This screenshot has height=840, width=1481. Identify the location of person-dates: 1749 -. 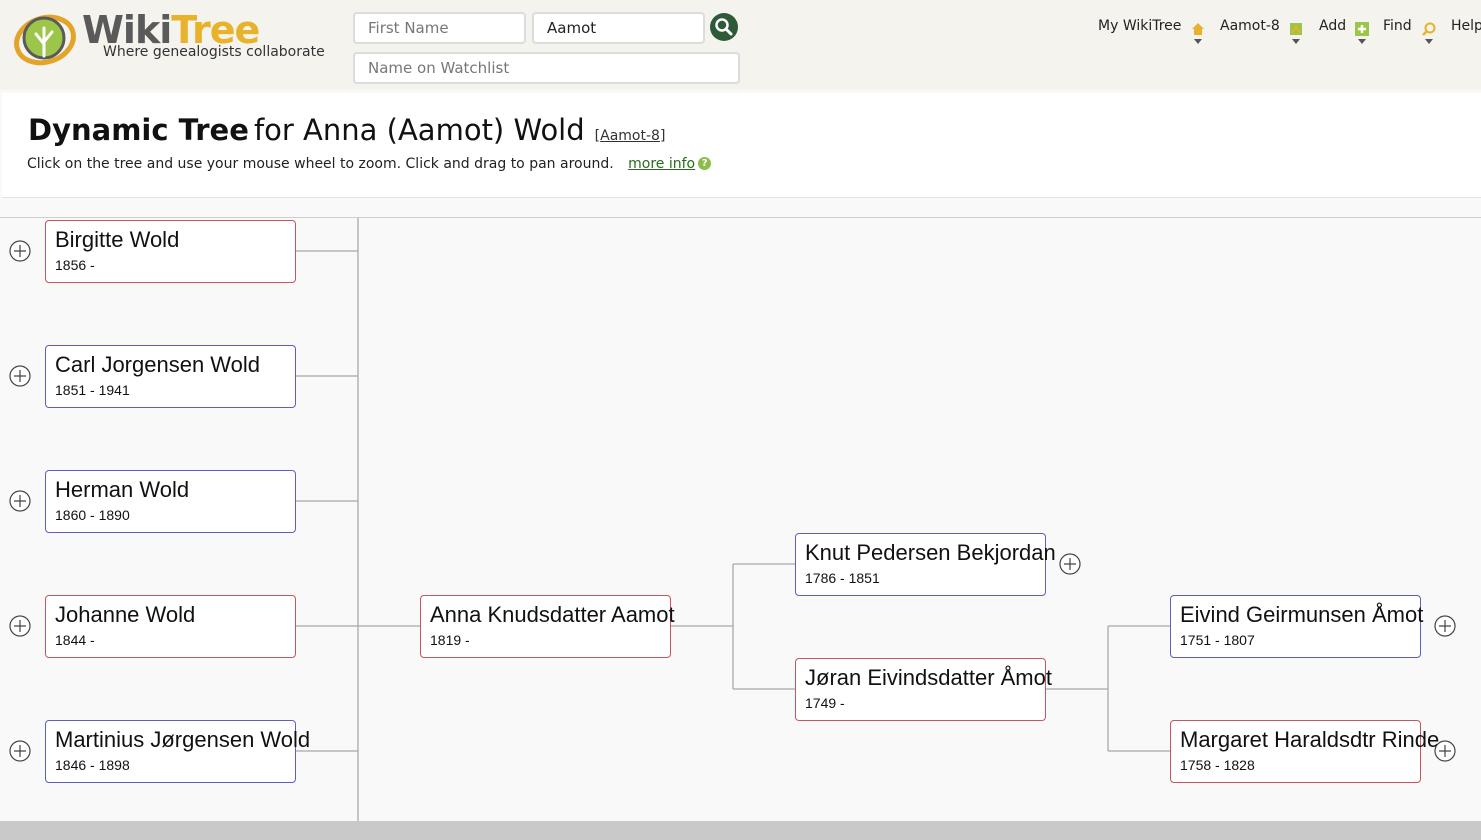
(825, 703).